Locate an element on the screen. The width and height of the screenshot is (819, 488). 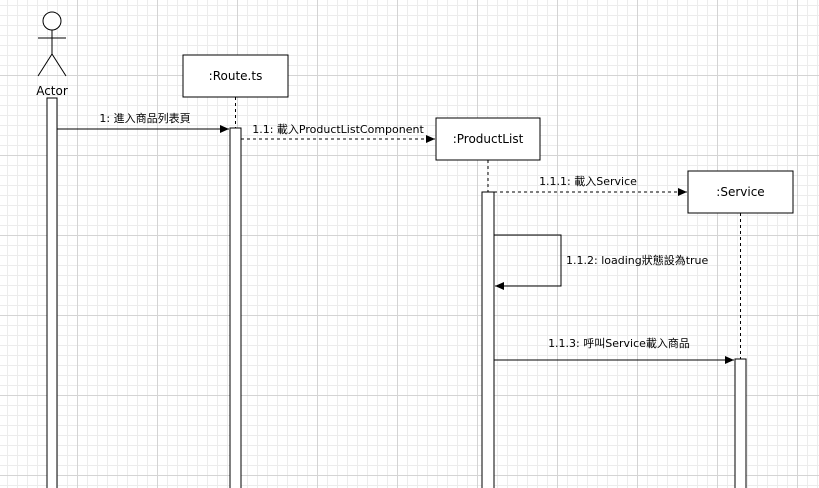
actor-head is located at coordinates (52, 21).